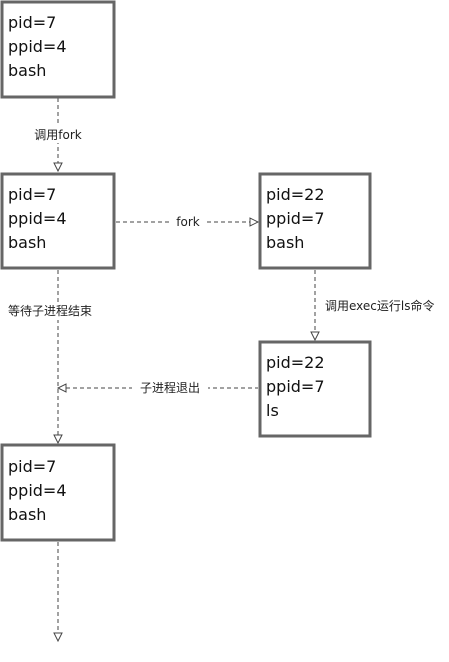  I want to click on edge-label-text: 调用fork, so click(58, 135).